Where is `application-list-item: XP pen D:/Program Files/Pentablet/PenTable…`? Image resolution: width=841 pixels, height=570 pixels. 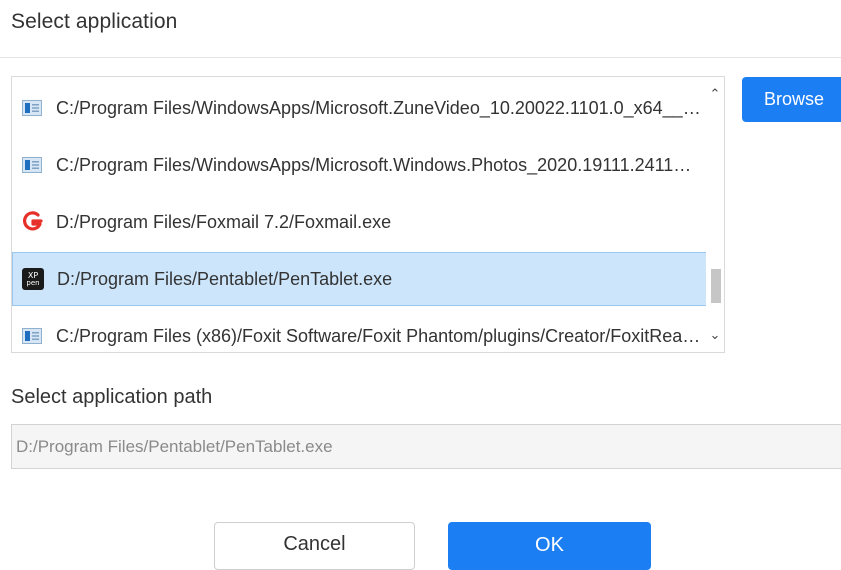
application-list-item: XP pen D:/Program Files/Pentablet/PenTable… is located at coordinates (359, 279).